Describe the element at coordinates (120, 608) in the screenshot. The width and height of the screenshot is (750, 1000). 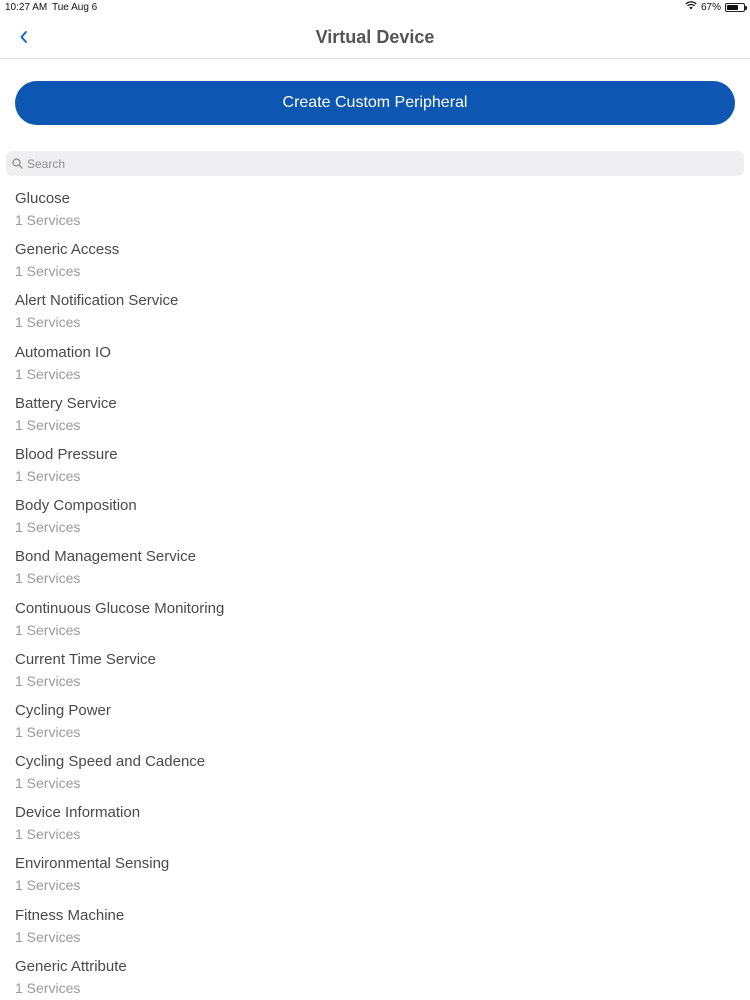
I see `peripheral-name: Continuous Glucose Monitoring` at that location.